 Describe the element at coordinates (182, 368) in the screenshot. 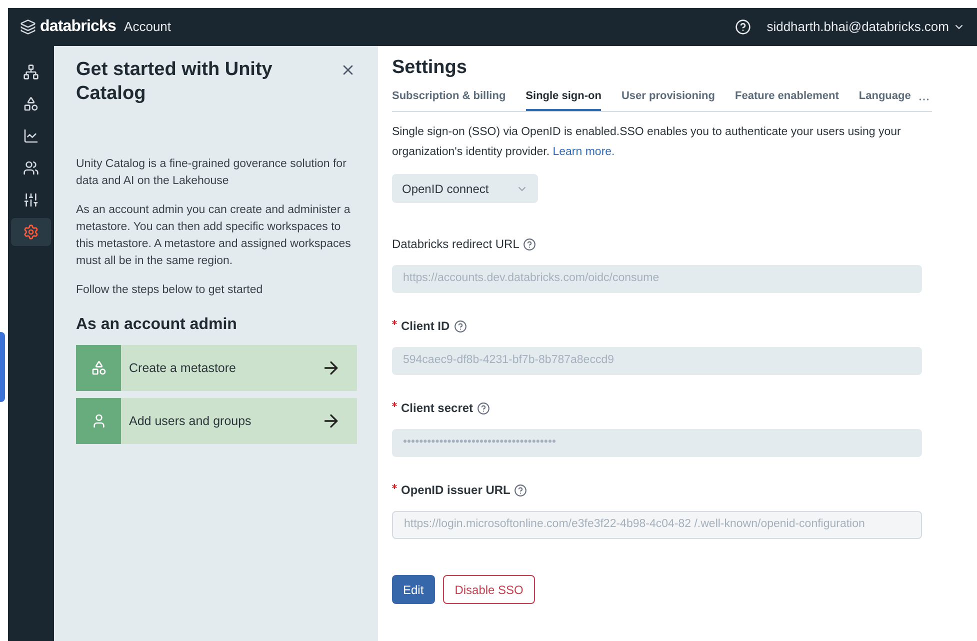

I see `step-label: Create a metastore` at that location.